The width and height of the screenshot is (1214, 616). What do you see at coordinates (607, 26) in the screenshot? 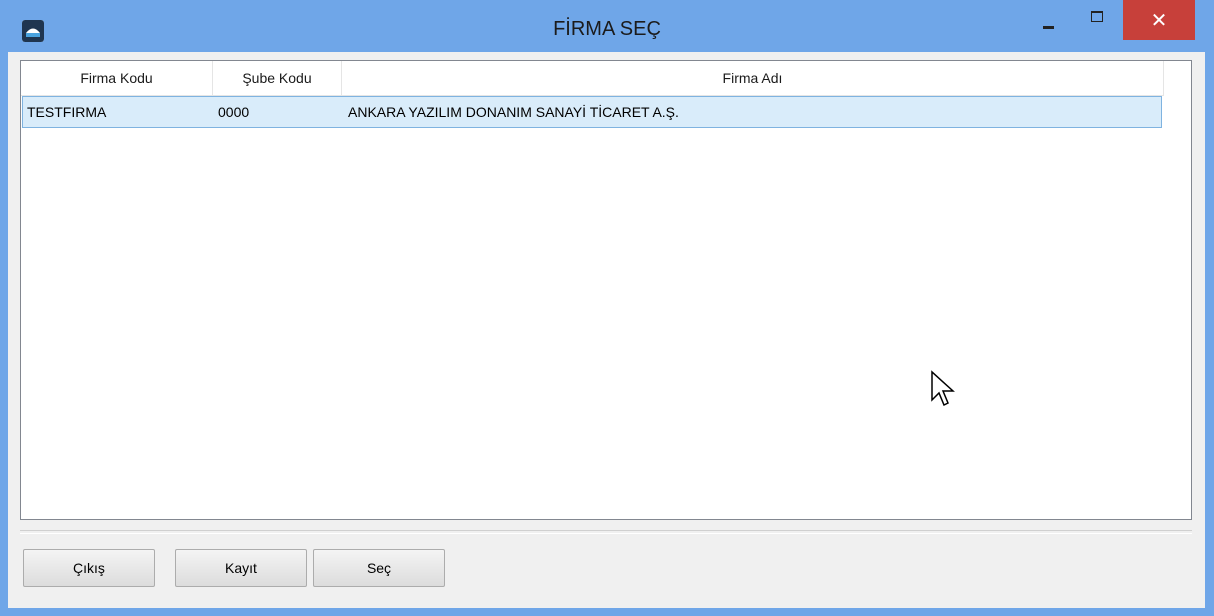
I see `title-bar: FİRMA SEÇ ✕` at bounding box center [607, 26].